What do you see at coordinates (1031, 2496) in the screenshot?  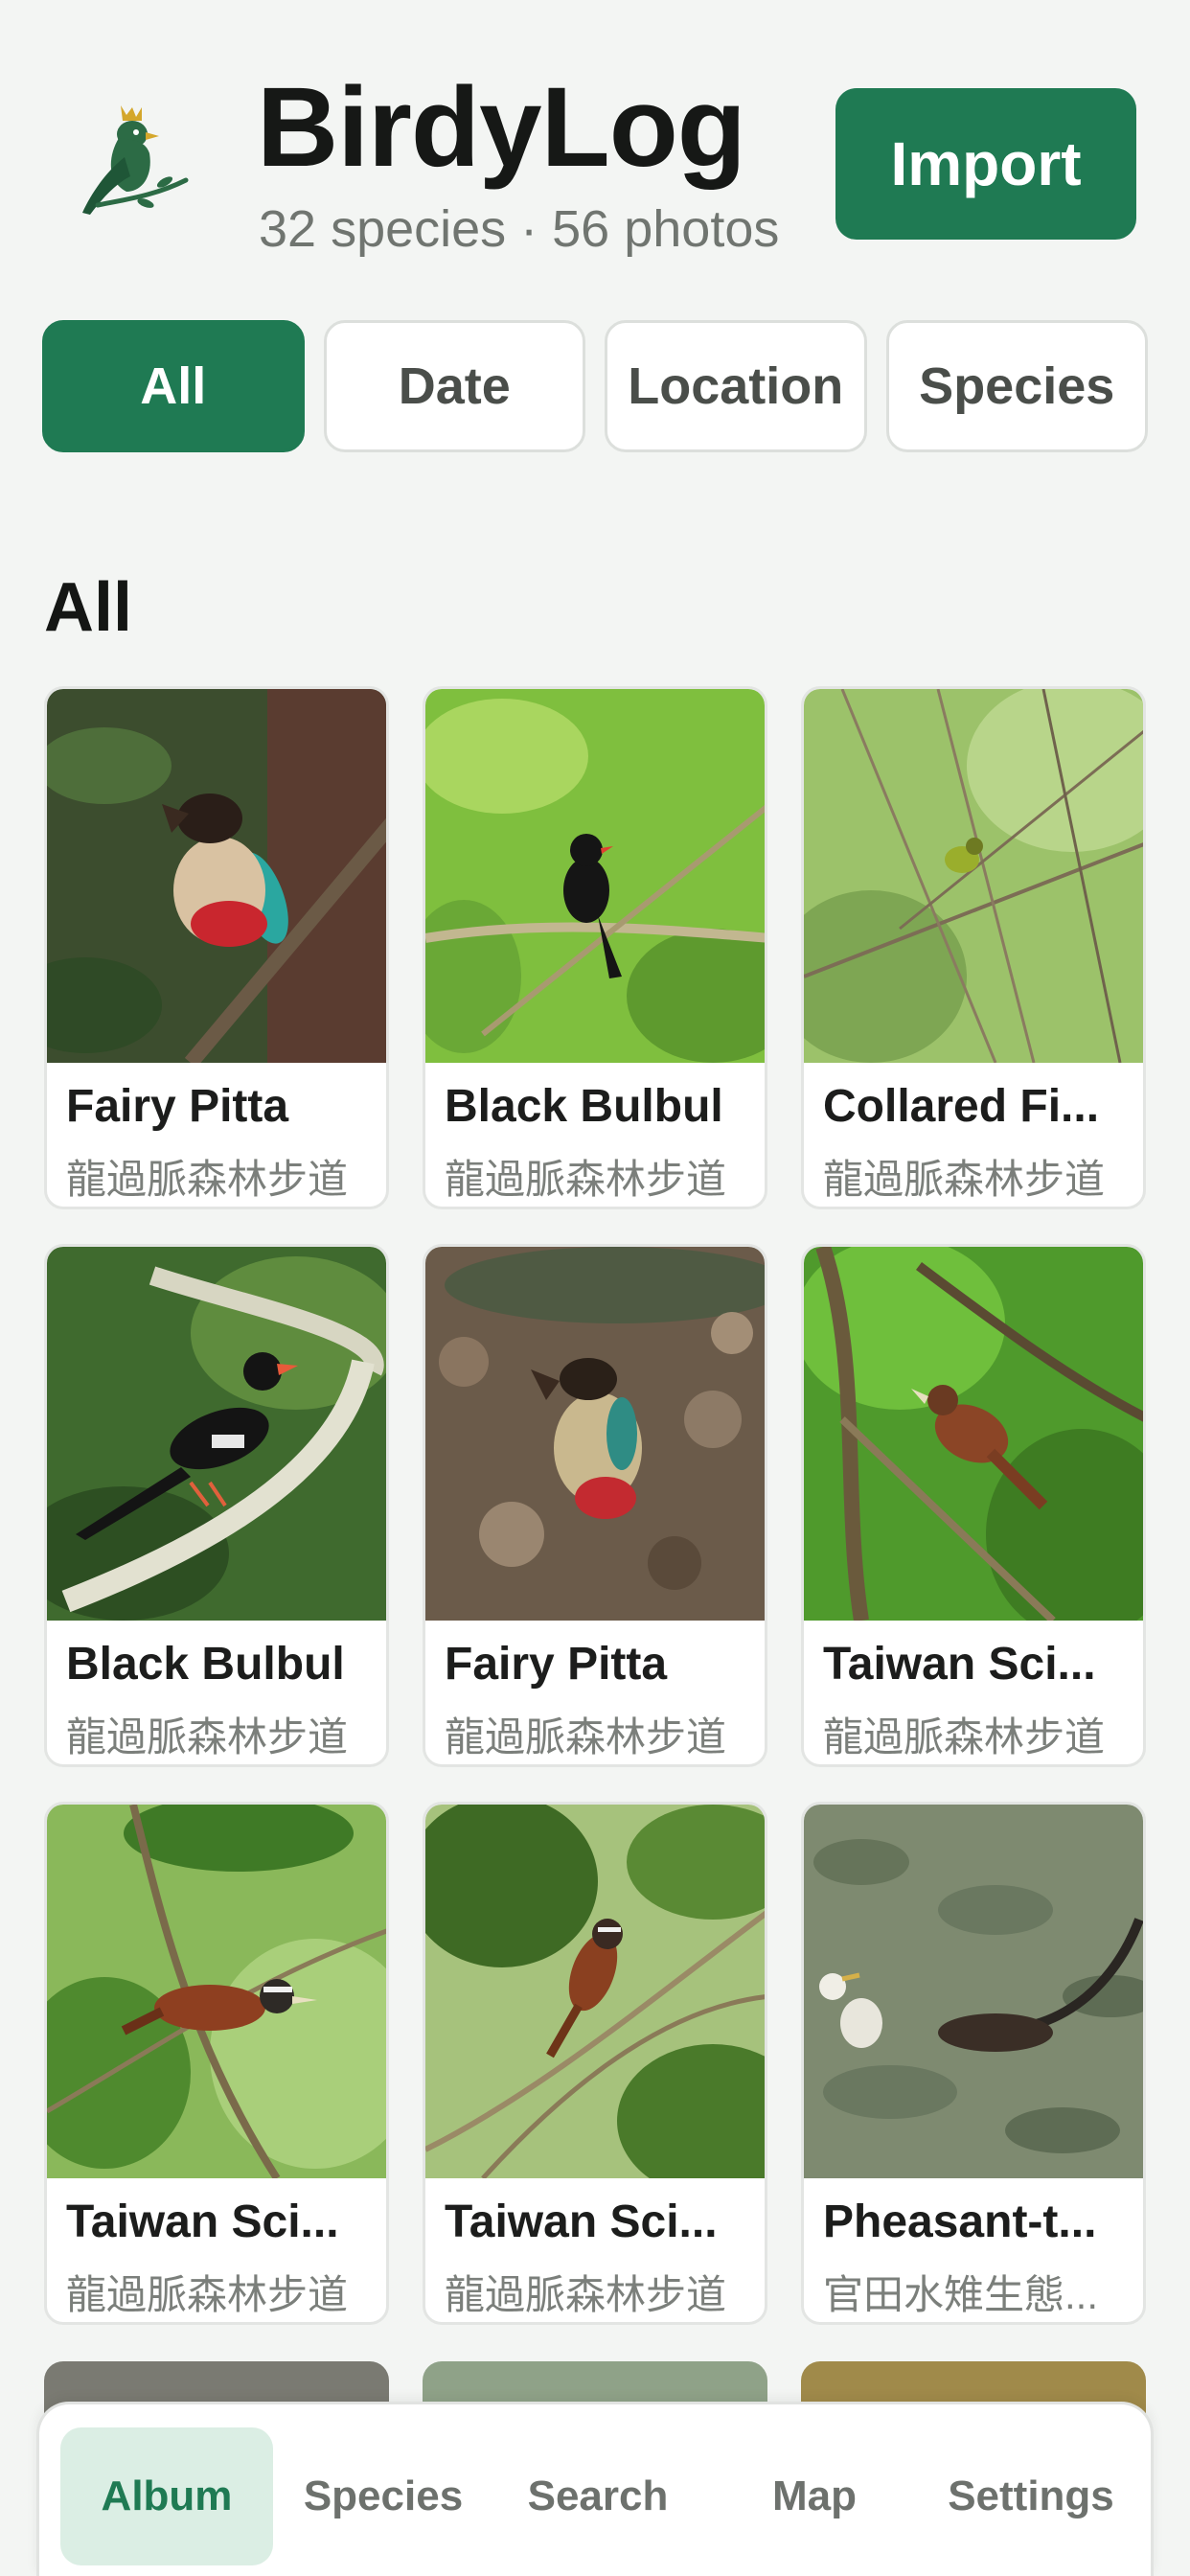 I see `tab-settings: Settings` at bounding box center [1031, 2496].